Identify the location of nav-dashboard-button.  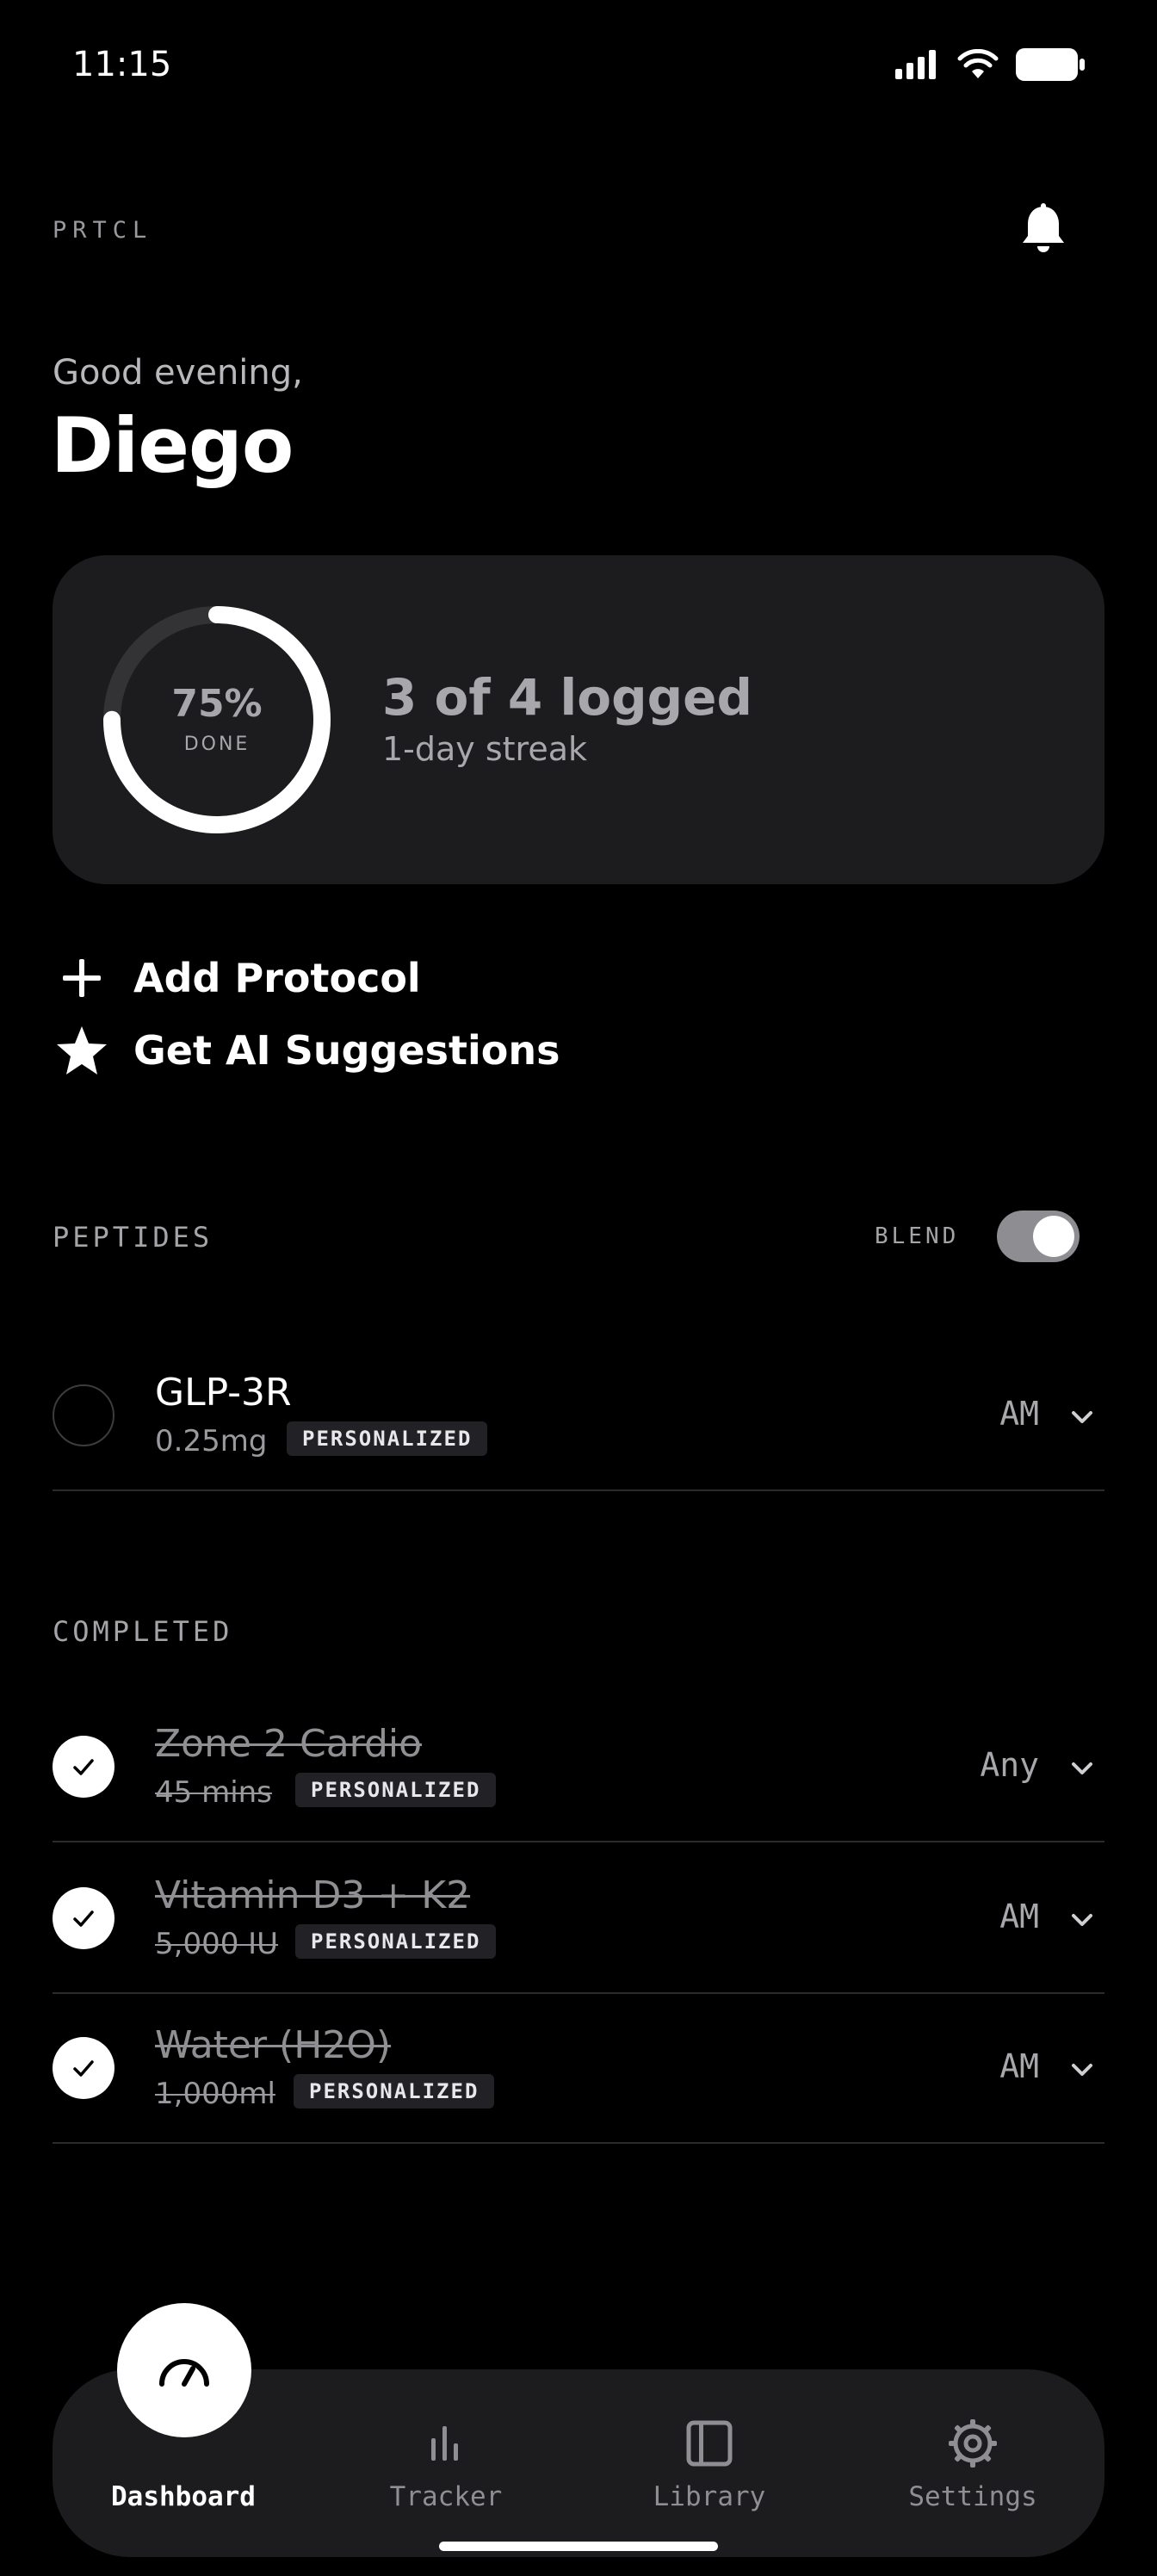
(184, 2370).